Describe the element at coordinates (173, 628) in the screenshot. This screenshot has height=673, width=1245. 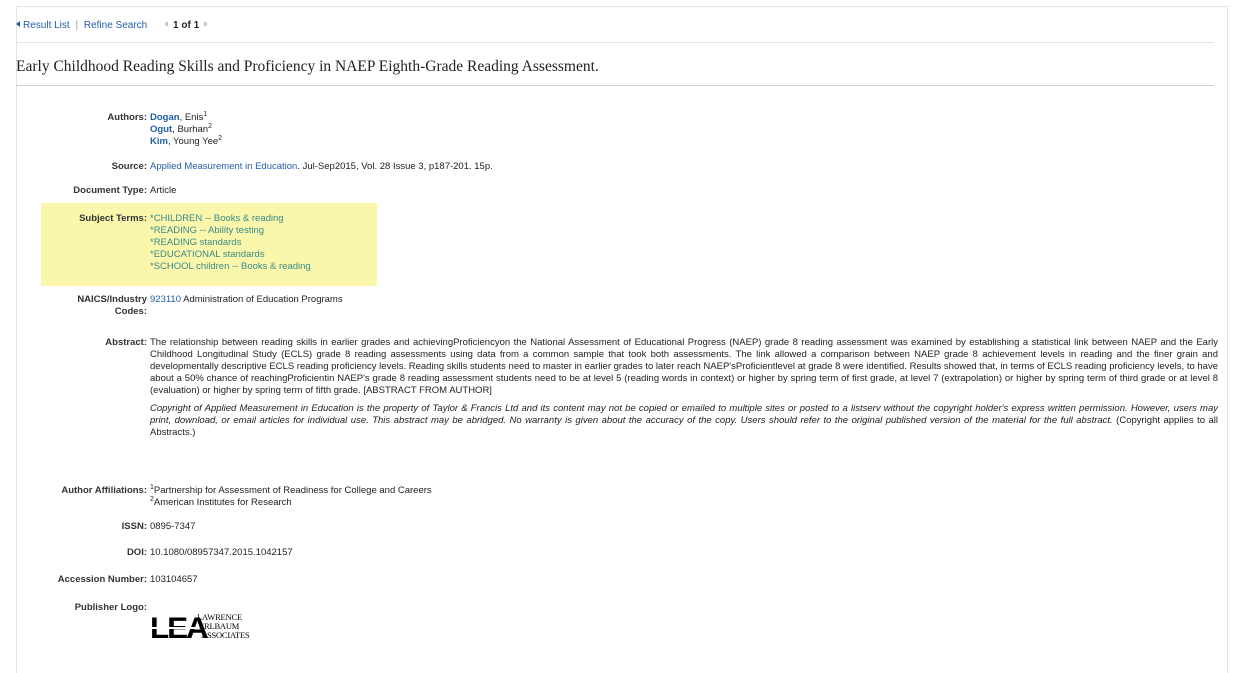
I see `logo-stripe` at that location.